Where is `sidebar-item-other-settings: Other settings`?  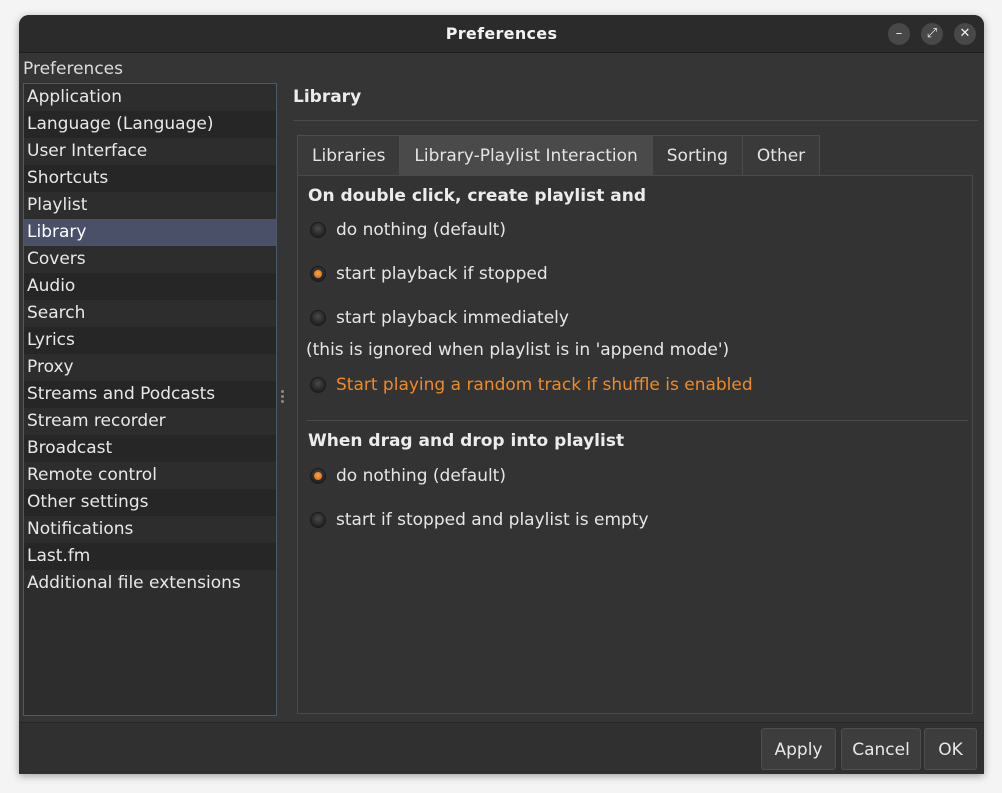
sidebar-item-other-settings: Other settings is located at coordinates (150, 502).